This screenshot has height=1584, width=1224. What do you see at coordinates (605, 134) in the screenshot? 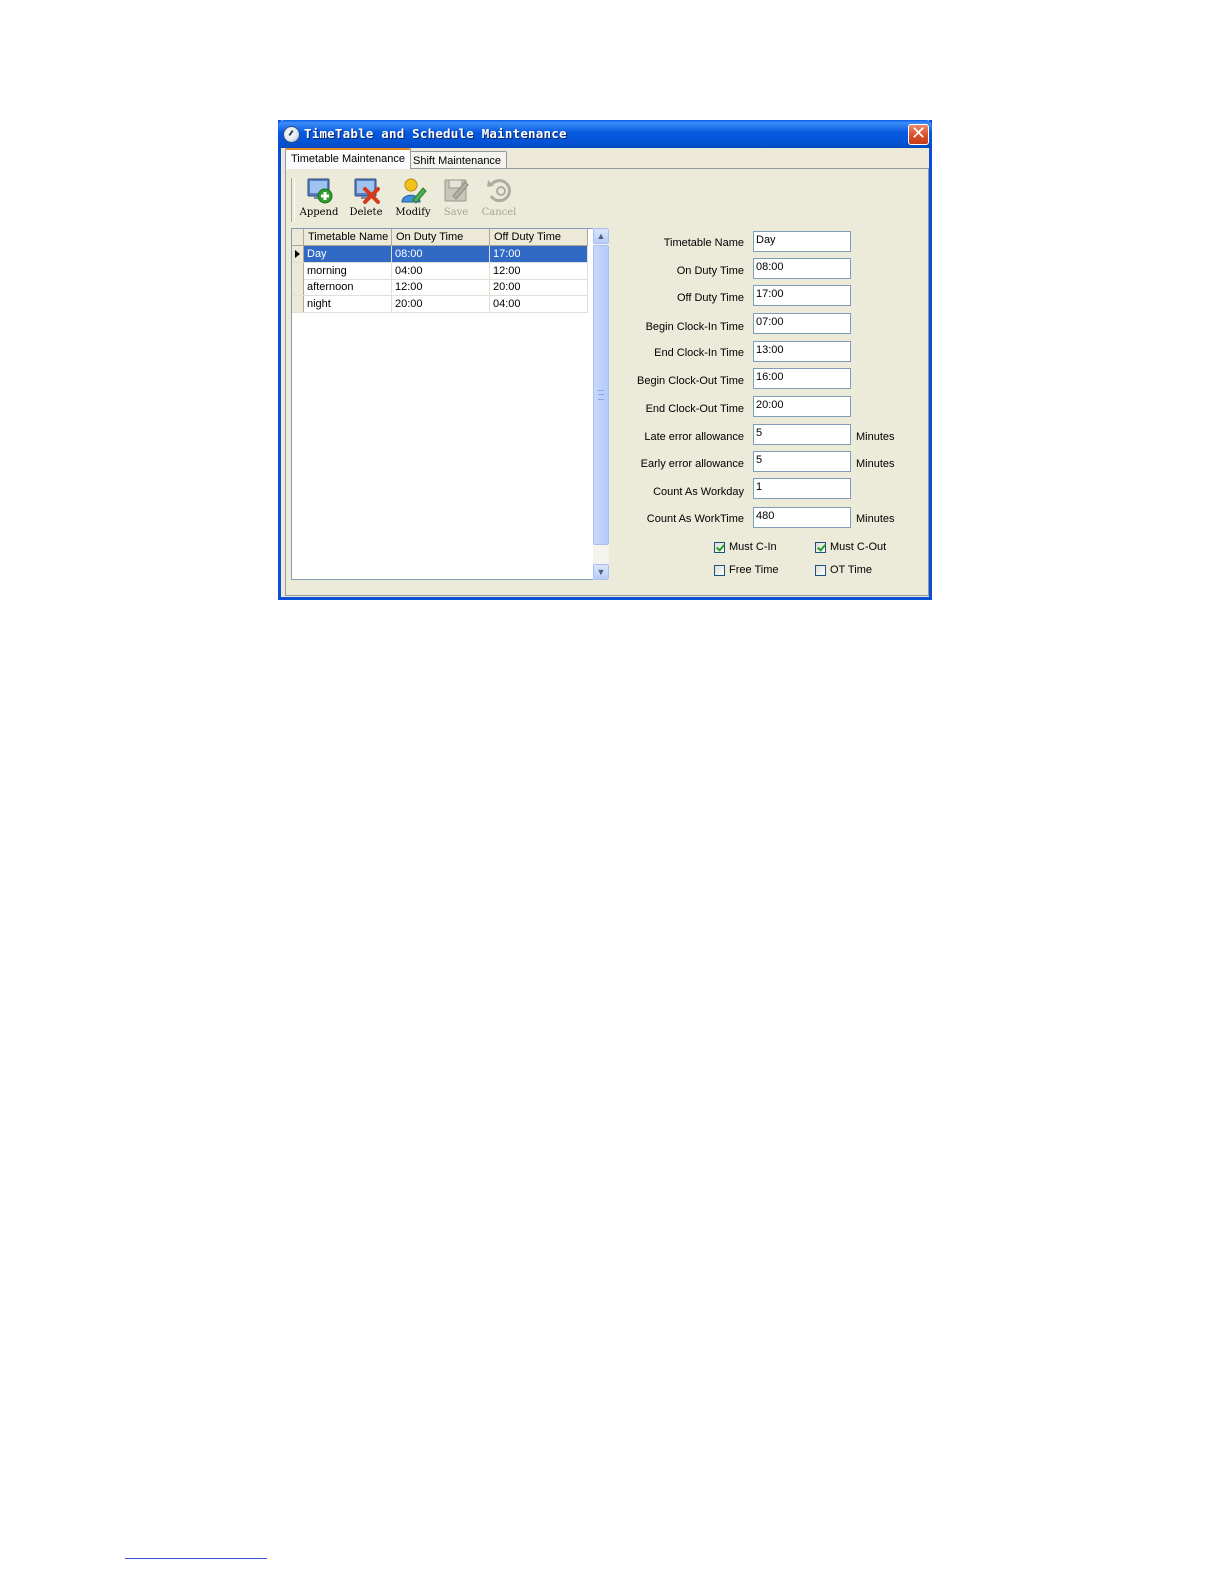
I see `title-bar: TimeTable and Schedule Maintenance ✕` at bounding box center [605, 134].